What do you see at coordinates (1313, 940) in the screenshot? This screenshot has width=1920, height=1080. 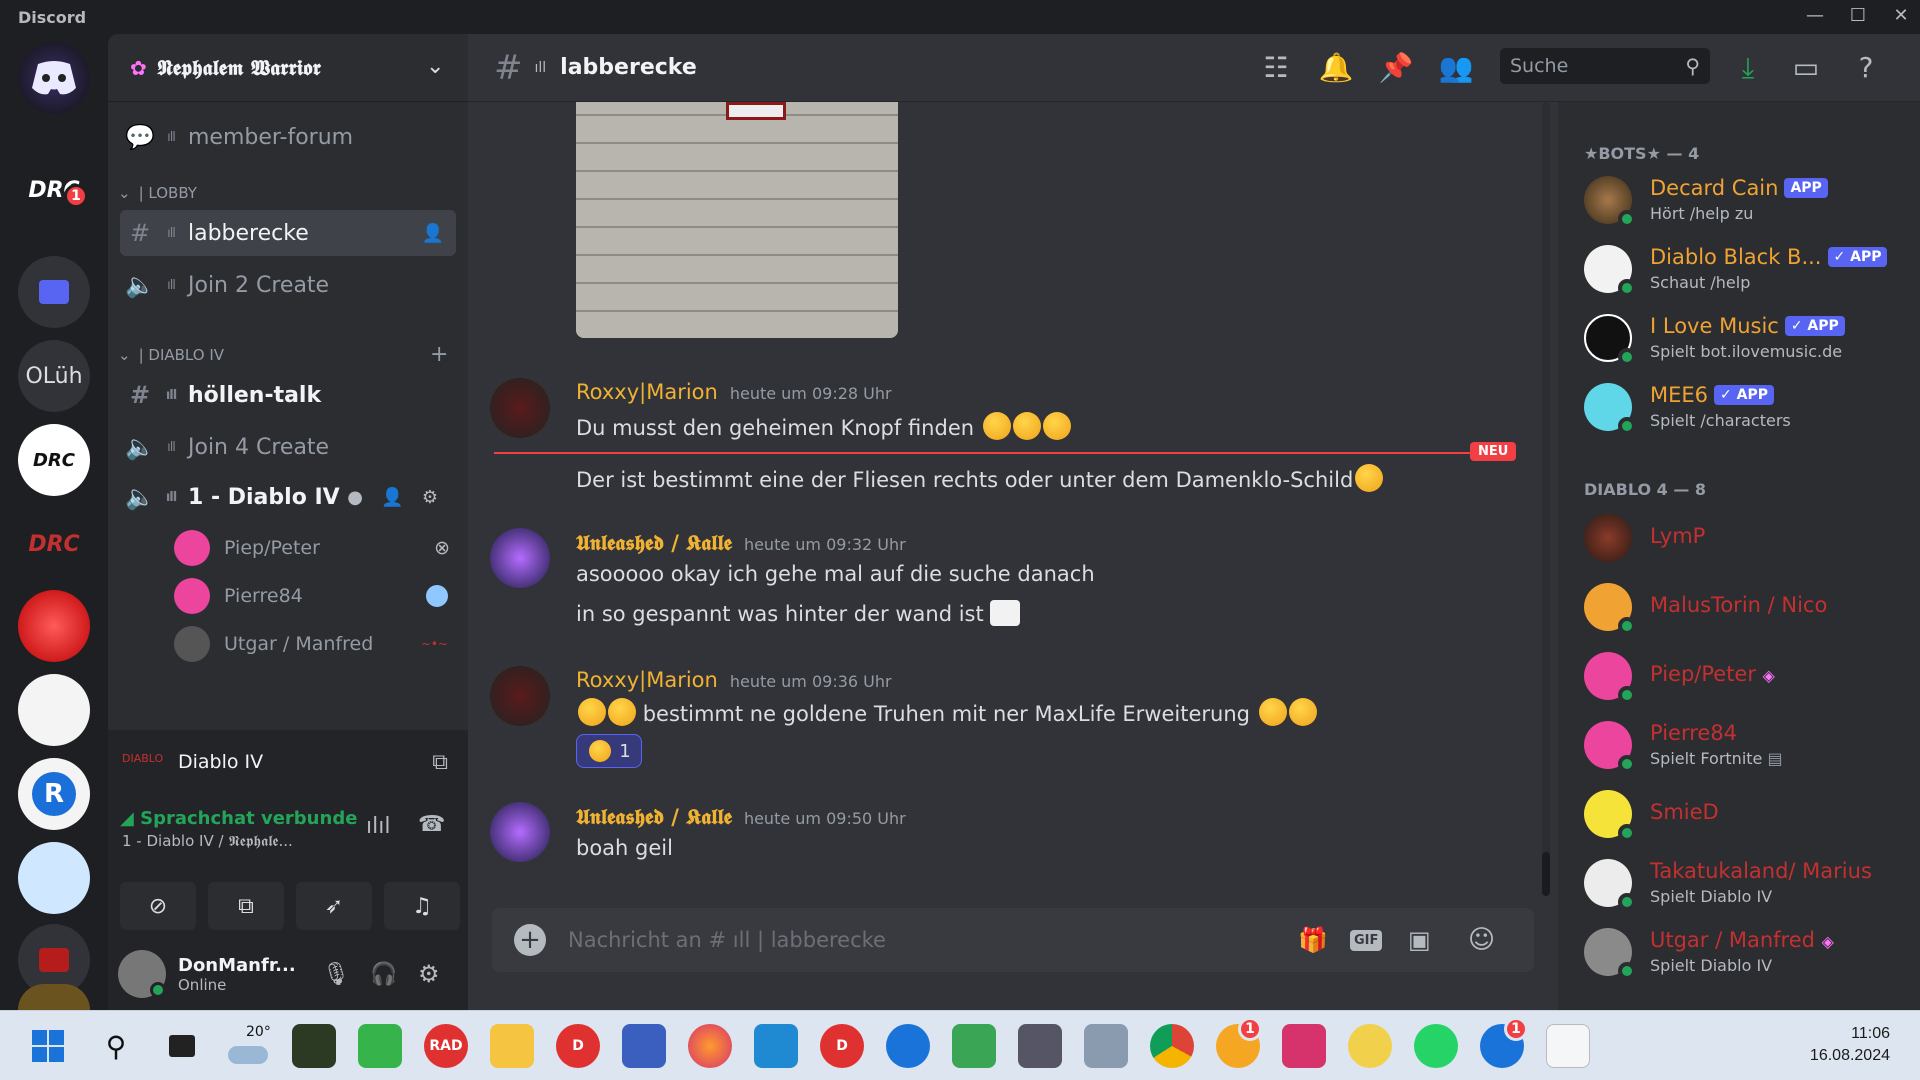 I see `gift-icon: 🎁` at bounding box center [1313, 940].